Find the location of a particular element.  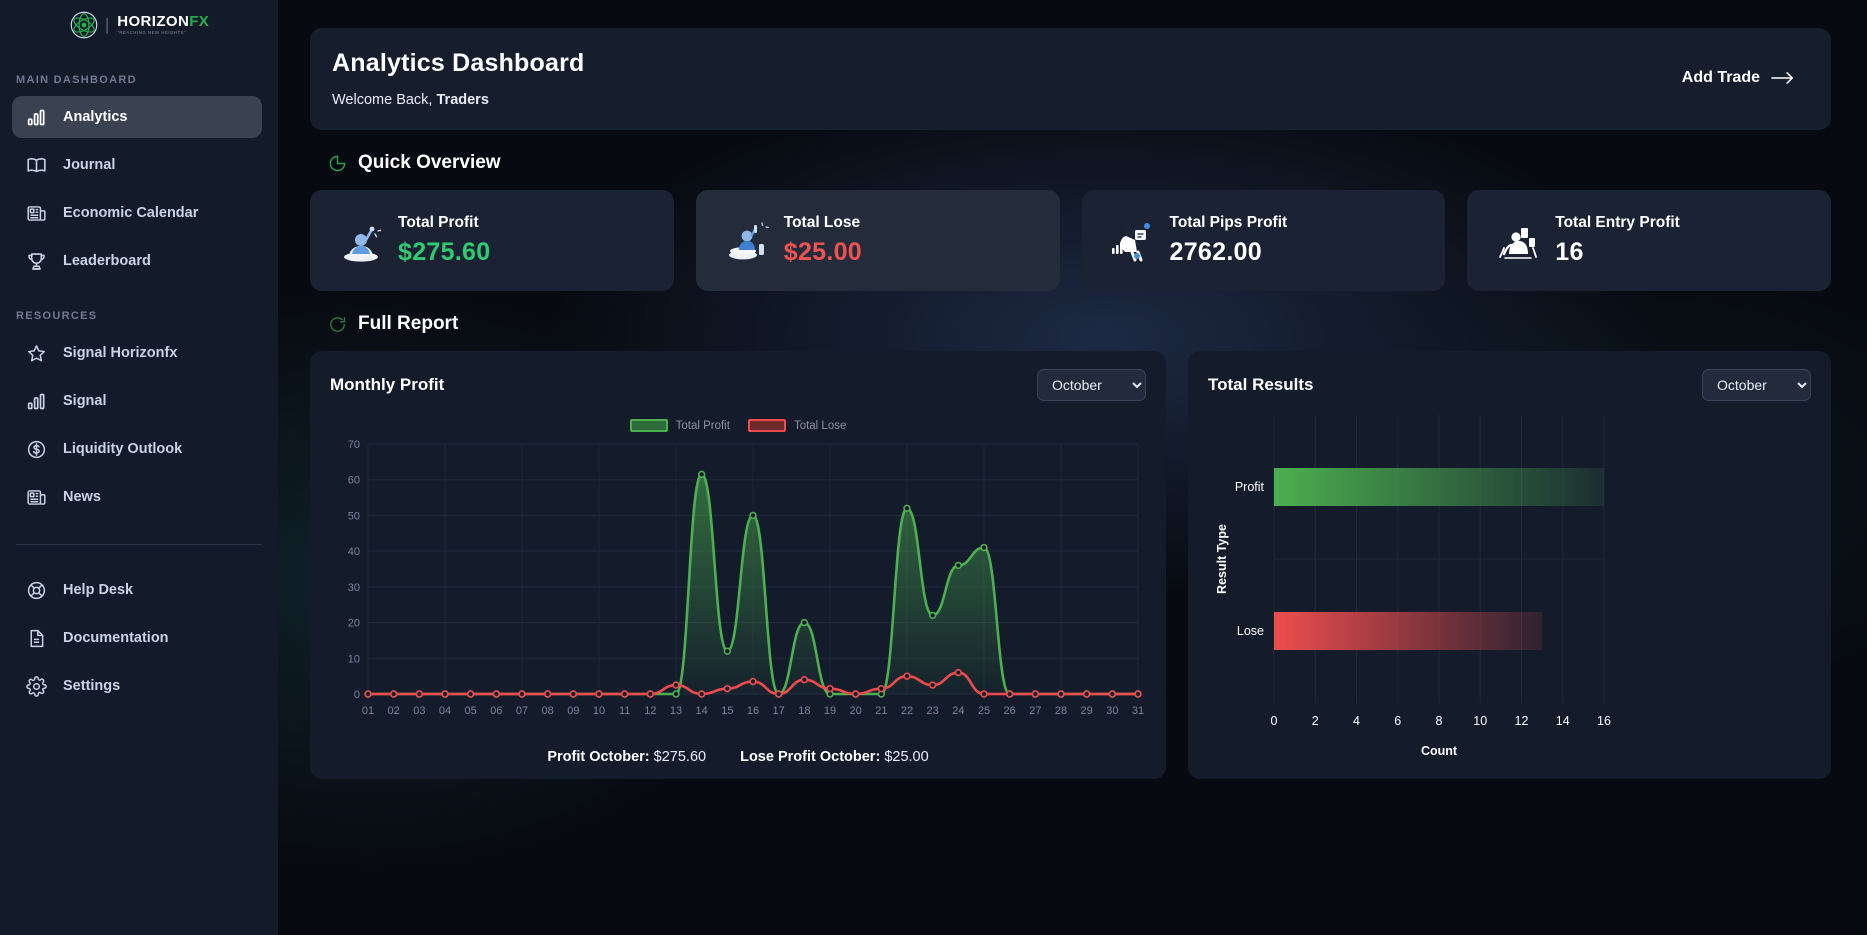

sidebar-item-signal-horizonfx: Signal Horizonfx is located at coordinates (137, 353).